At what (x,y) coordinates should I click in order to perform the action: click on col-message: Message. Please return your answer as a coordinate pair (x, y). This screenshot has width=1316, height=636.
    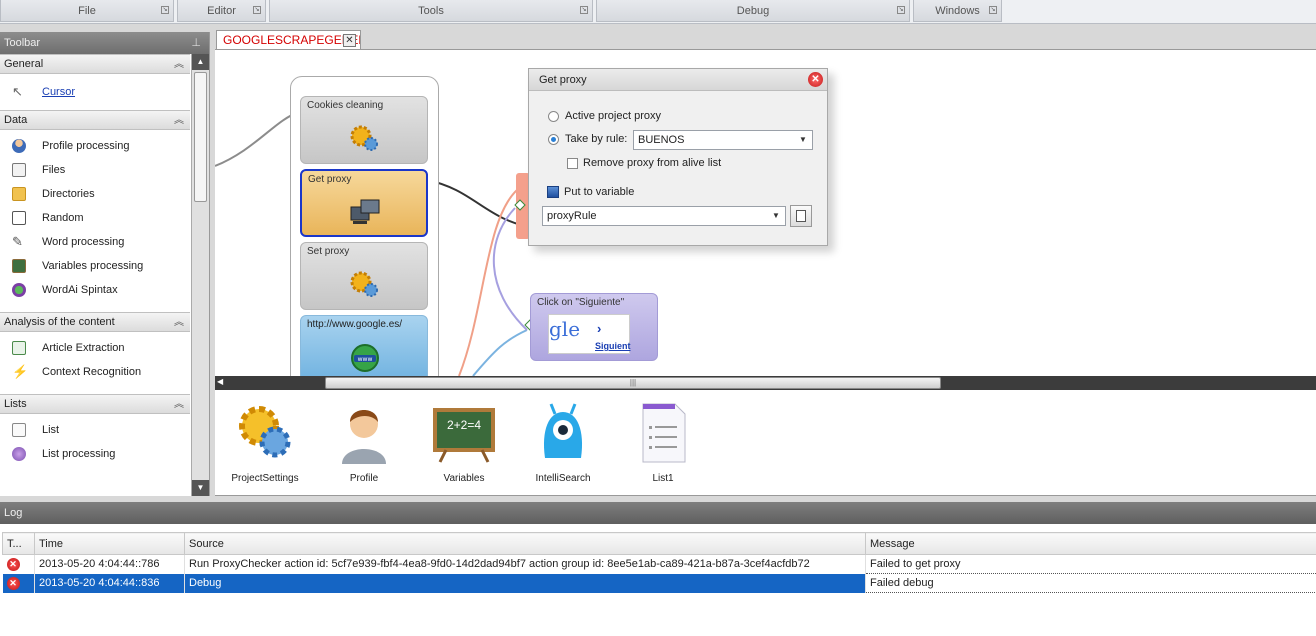
    Looking at the image, I should click on (1090, 543).